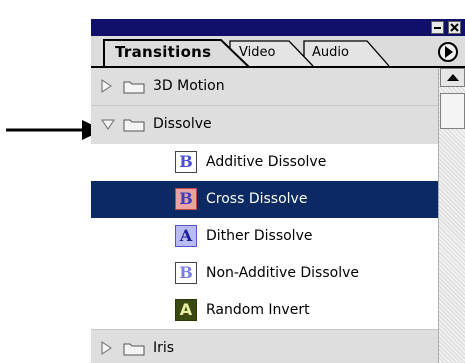  Describe the element at coordinates (186, 273) in the screenshot. I see `non-additive-dissolve-icon: B` at that location.